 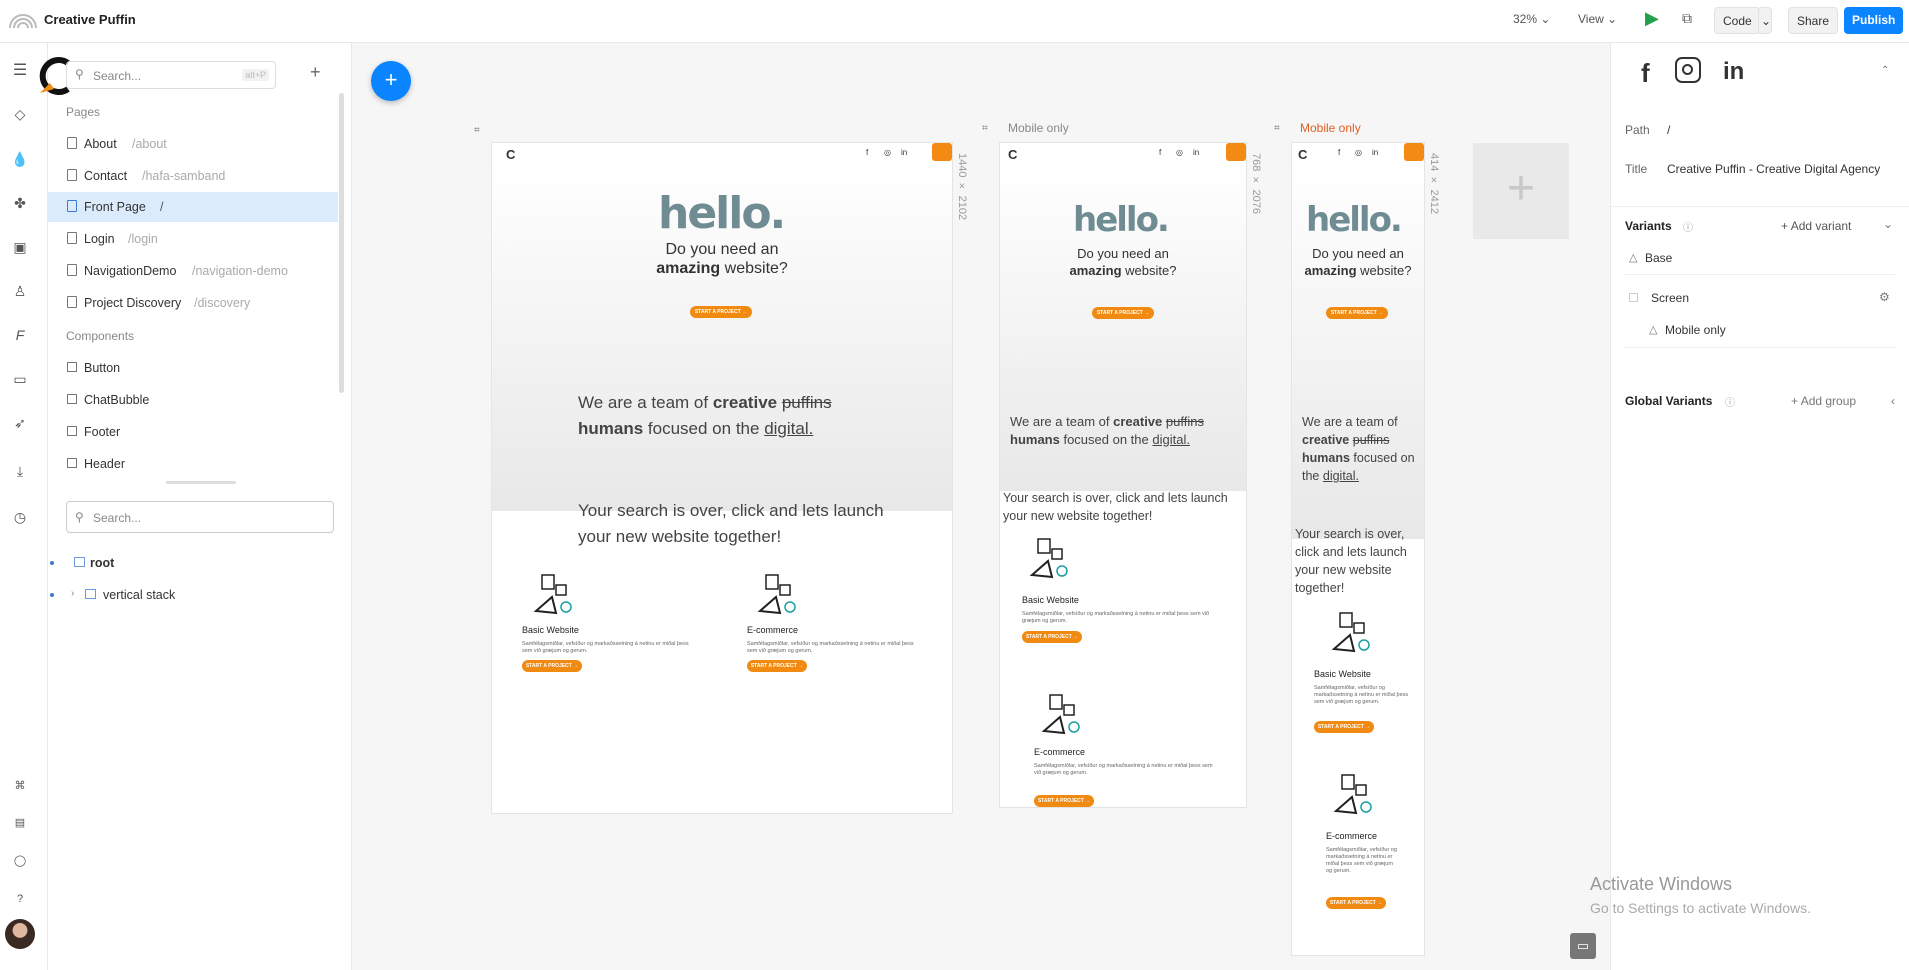 I want to click on panel-resize-handle, so click(x=201, y=482).